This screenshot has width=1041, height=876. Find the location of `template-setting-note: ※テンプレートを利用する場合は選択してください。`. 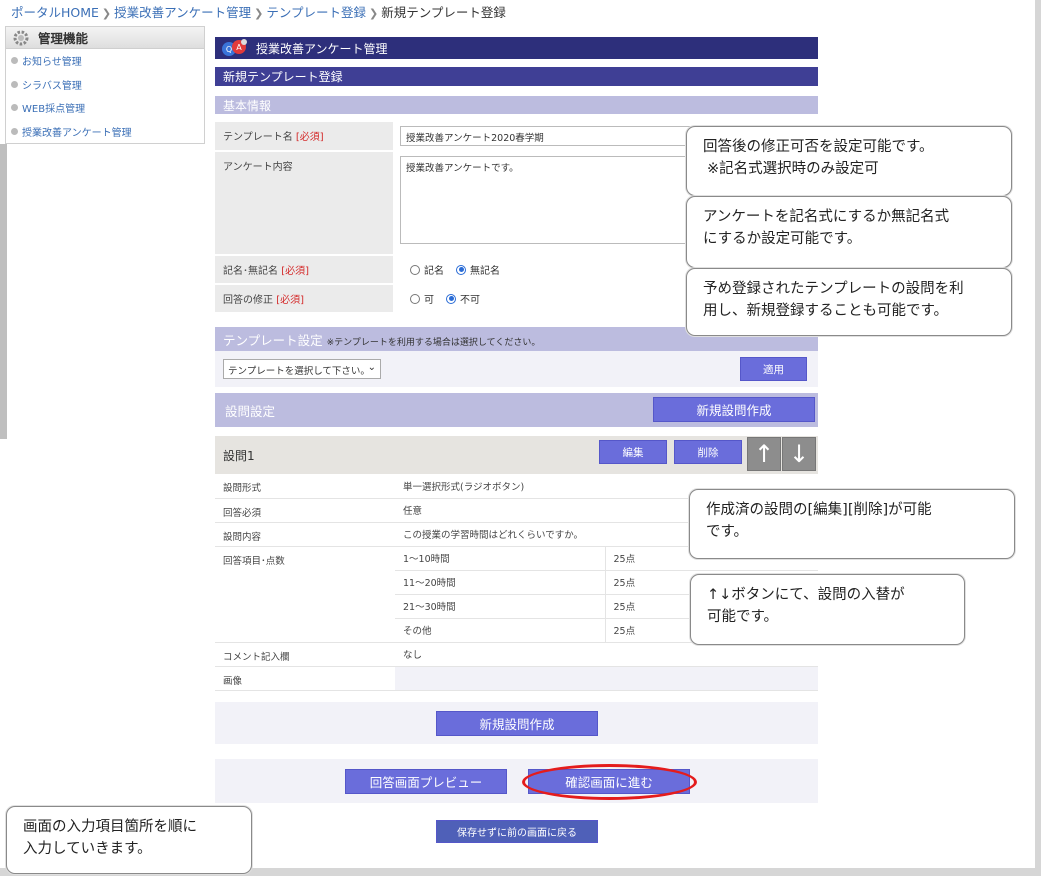

template-setting-note: ※テンプレートを利用する場合は選択してください。 is located at coordinates (433, 342).